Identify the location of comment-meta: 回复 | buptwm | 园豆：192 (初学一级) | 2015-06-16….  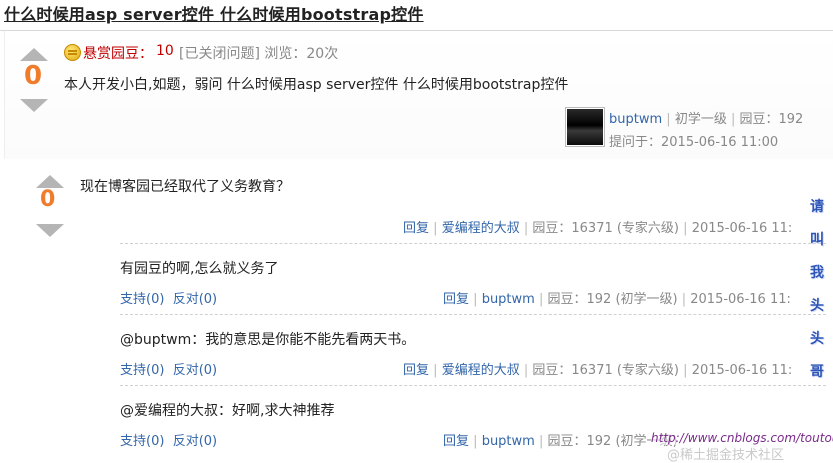
(617, 297).